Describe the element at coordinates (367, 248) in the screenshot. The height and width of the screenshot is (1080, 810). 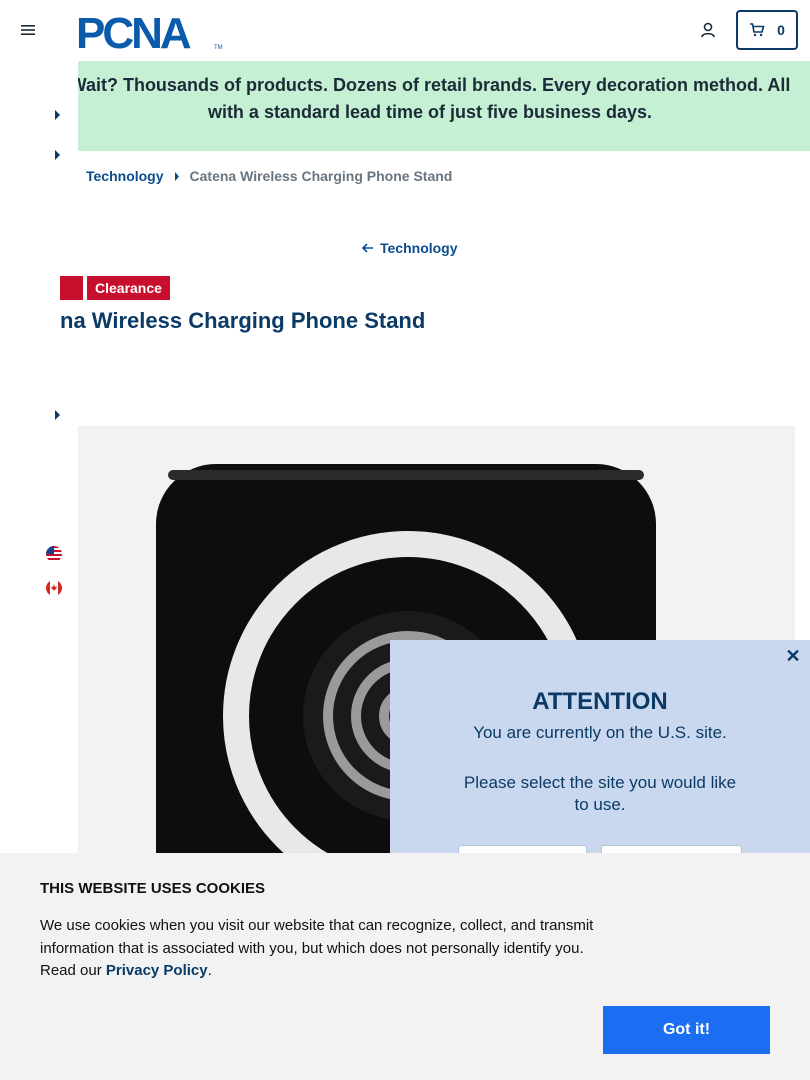
I see `arrow-left-icon` at that location.